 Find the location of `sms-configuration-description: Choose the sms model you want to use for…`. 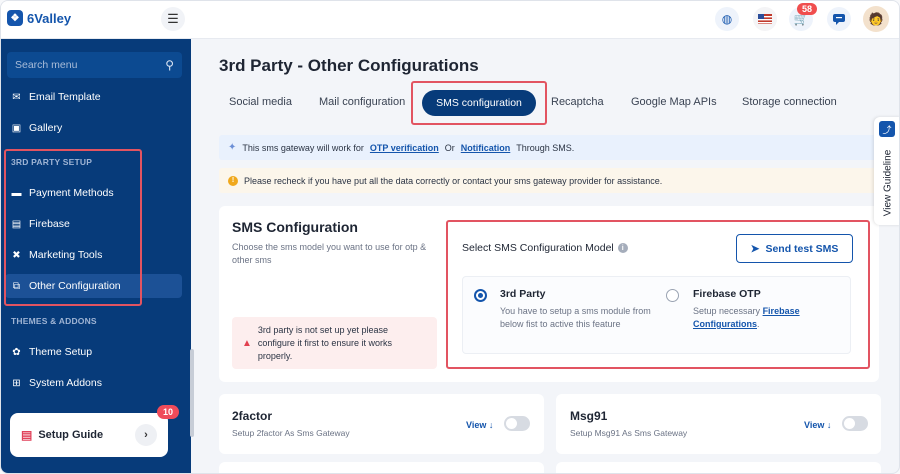

sms-configuration-description: Choose the sms model you want to use for… is located at coordinates (329, 253).